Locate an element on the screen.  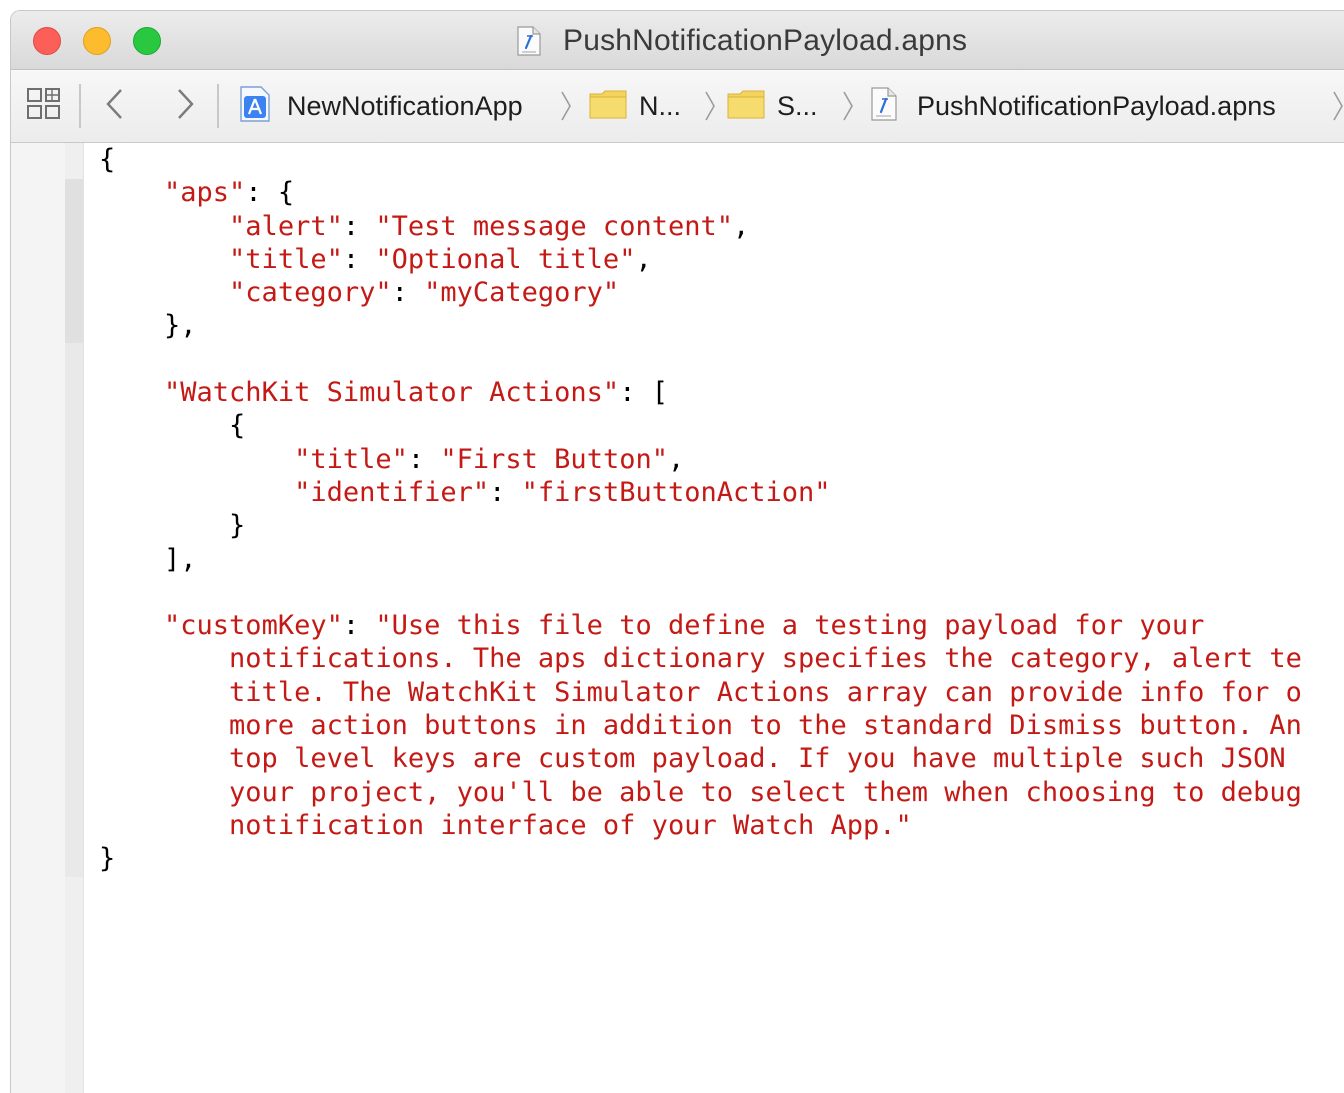
punctuation-token: : { is located at coordinates (270, 193).